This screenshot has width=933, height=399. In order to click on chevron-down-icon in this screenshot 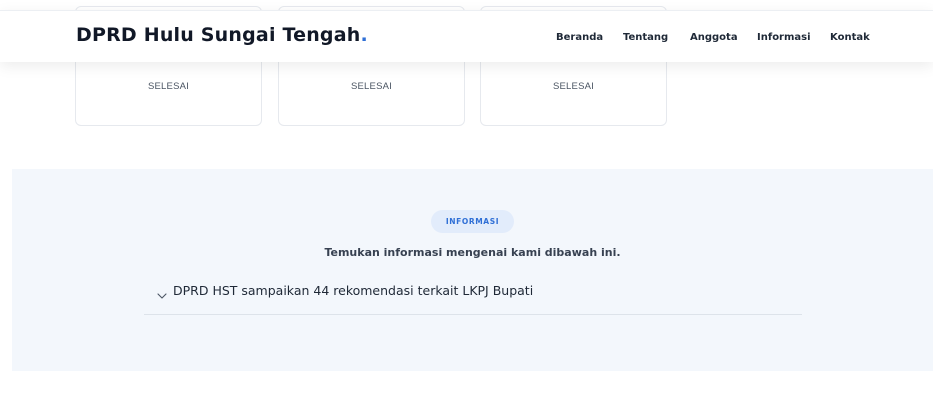, I will do `click(162, 292)`.